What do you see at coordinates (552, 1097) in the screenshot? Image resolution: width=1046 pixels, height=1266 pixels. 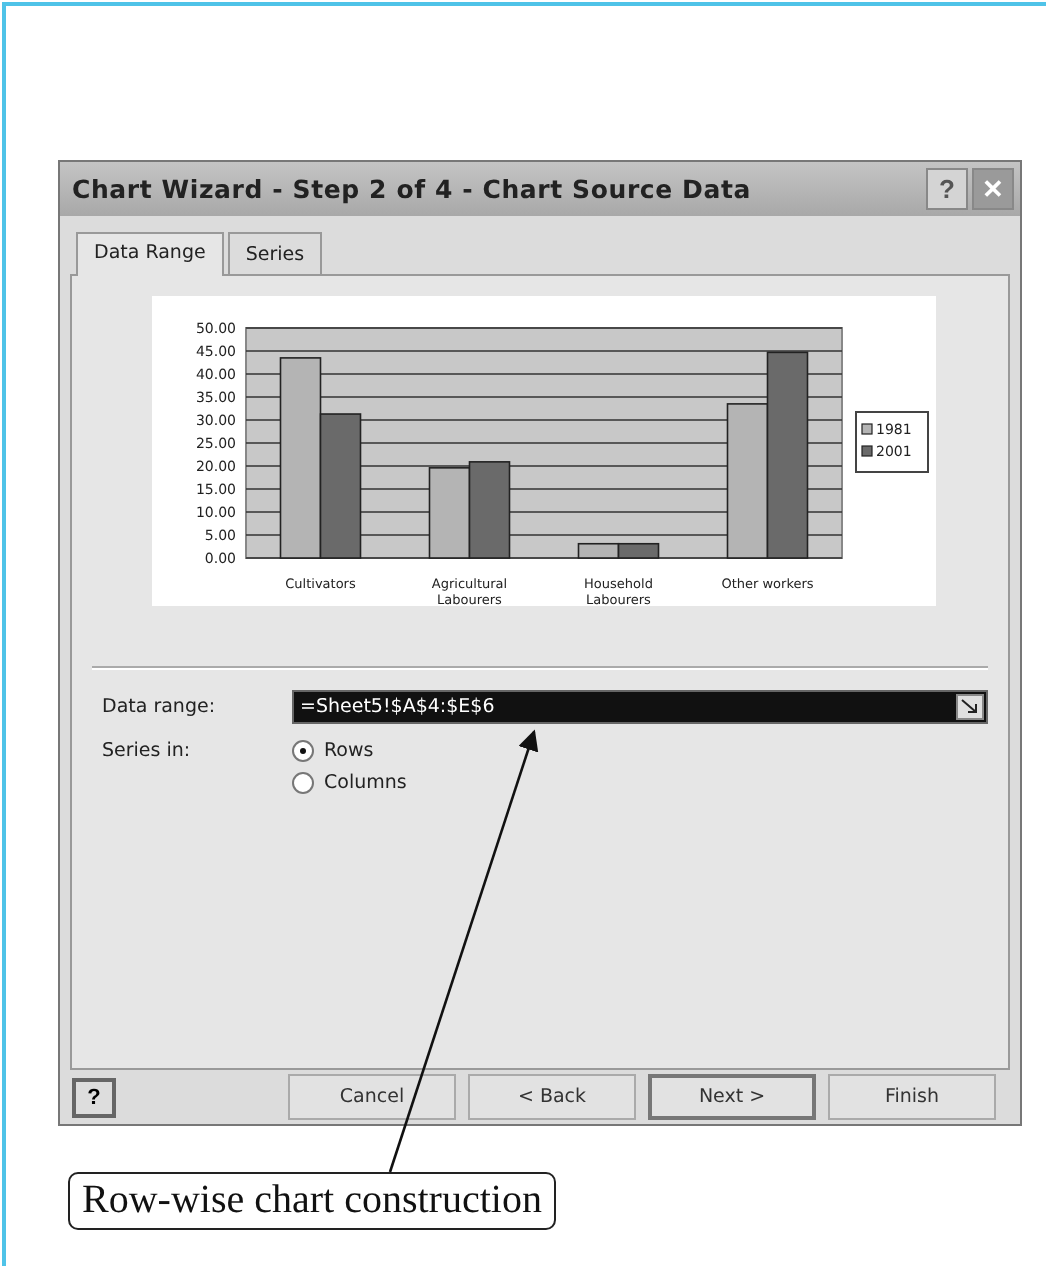 I see `dialog-button: < Back` at bounding box center [552, 1097].